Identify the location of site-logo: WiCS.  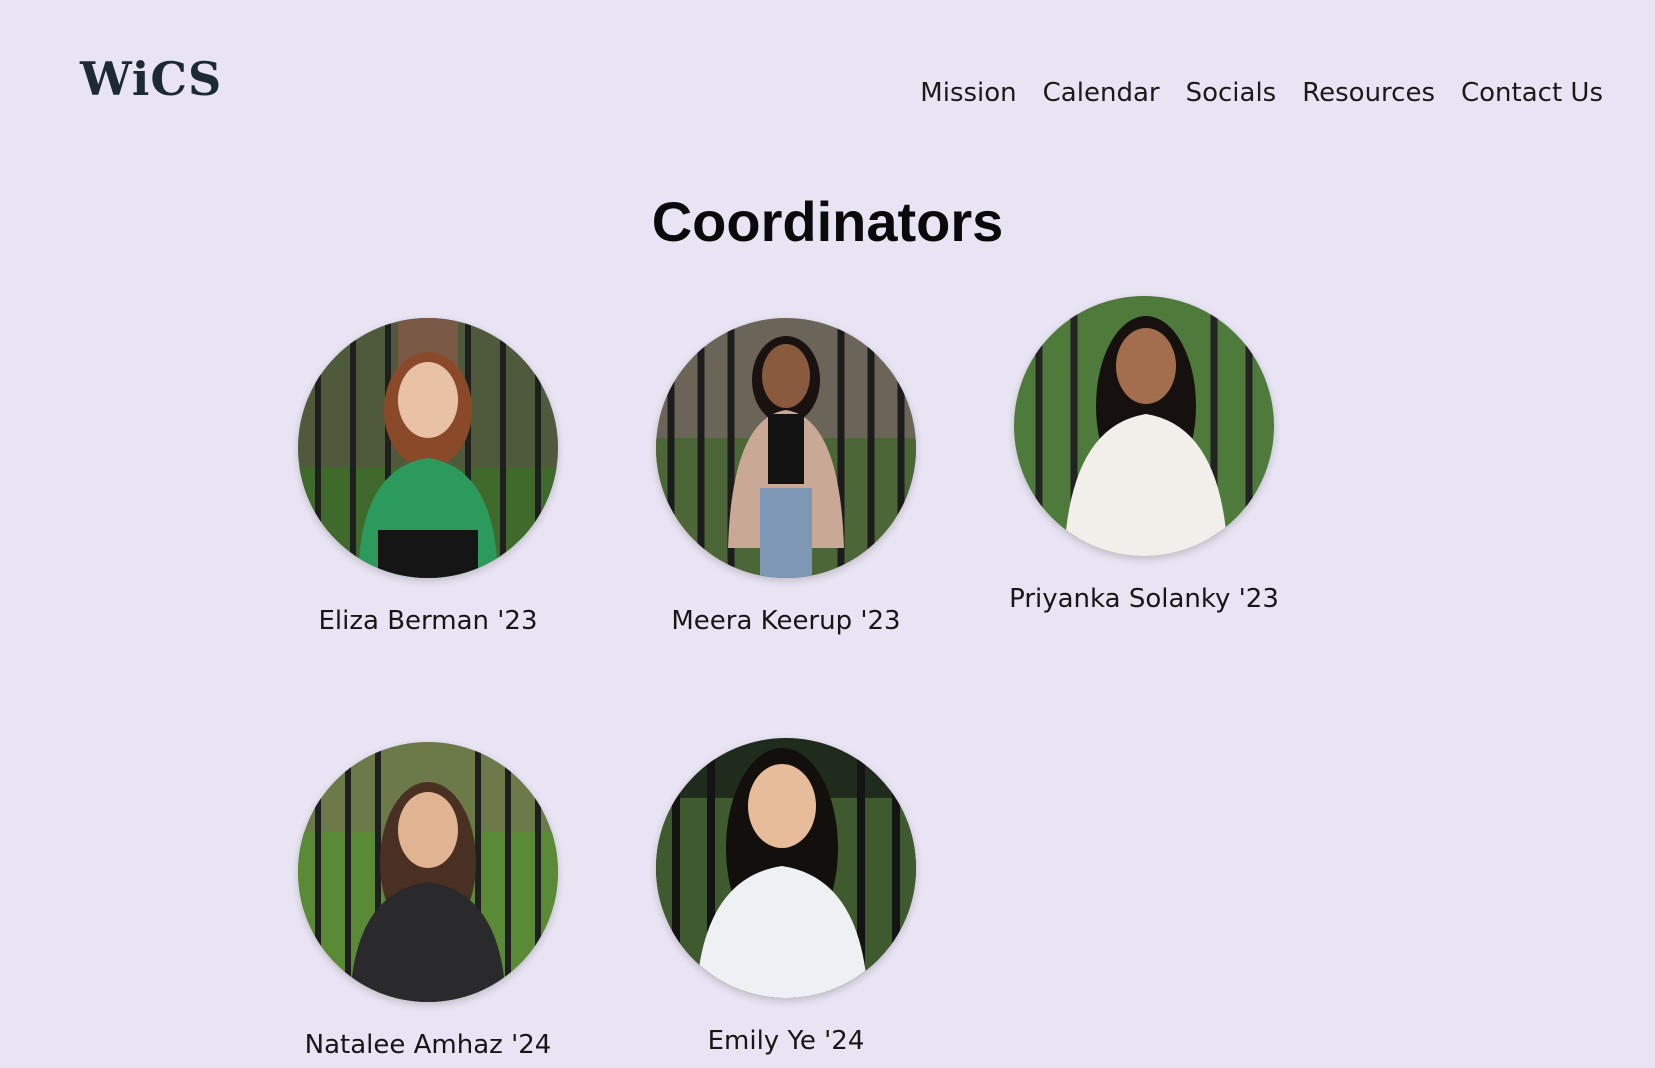
(151, 79).